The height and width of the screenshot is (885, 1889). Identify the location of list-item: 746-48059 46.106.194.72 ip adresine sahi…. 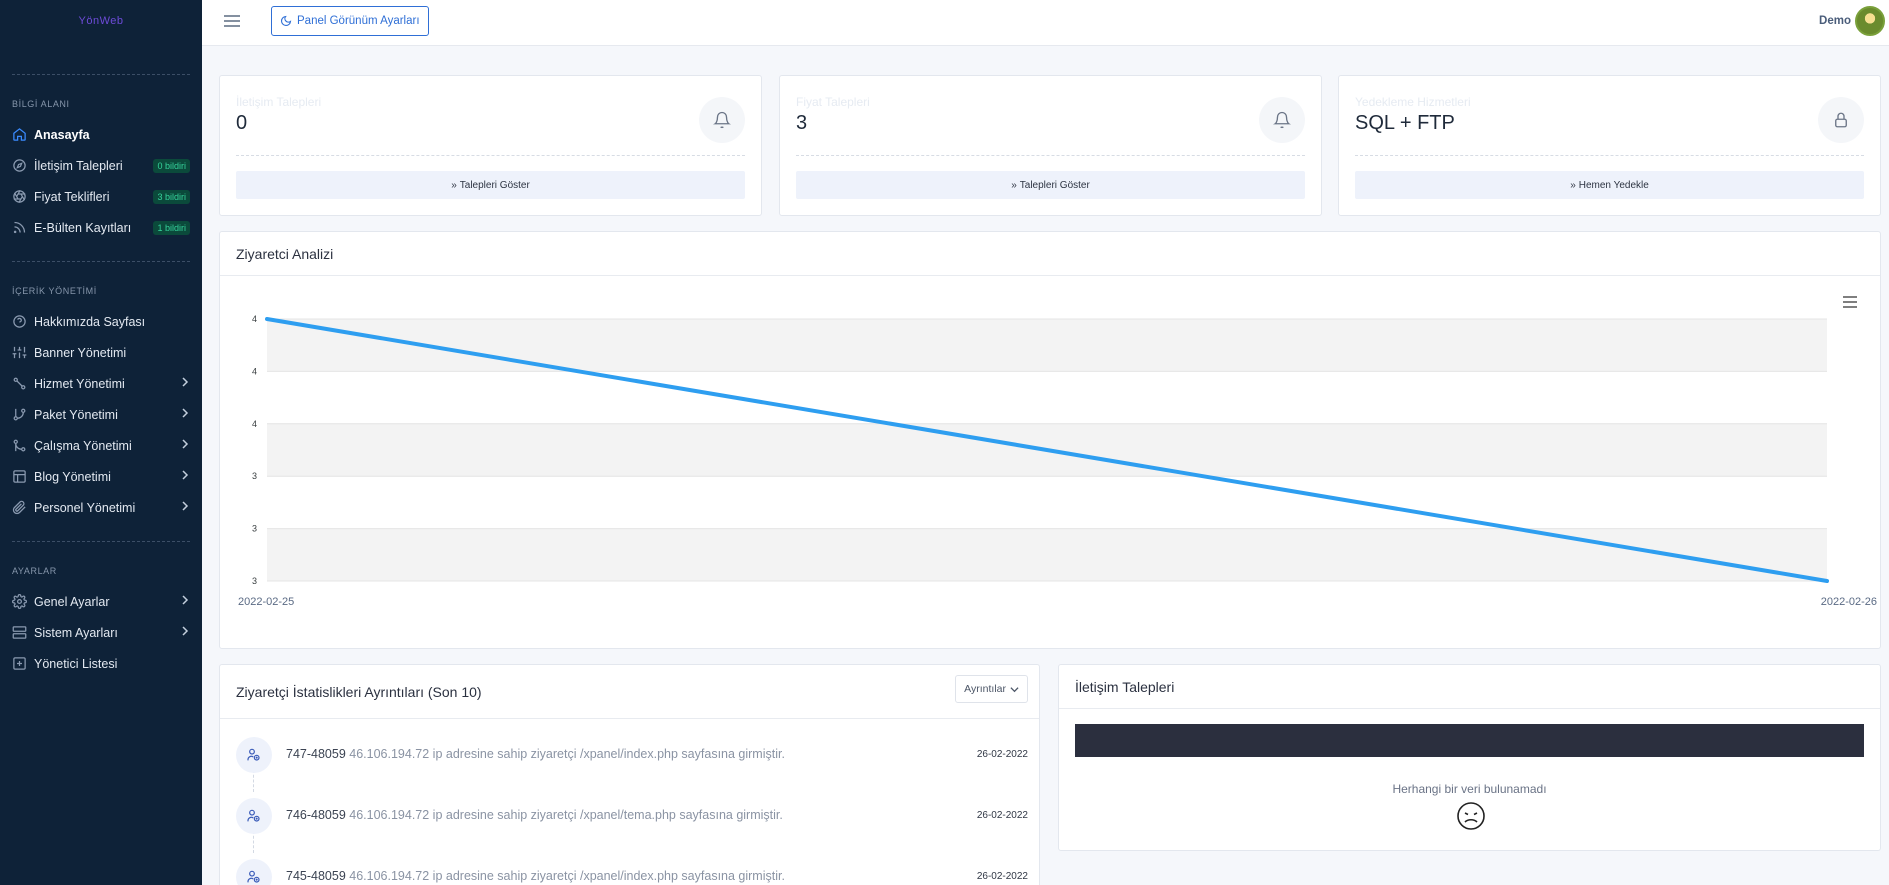
(632, 818).